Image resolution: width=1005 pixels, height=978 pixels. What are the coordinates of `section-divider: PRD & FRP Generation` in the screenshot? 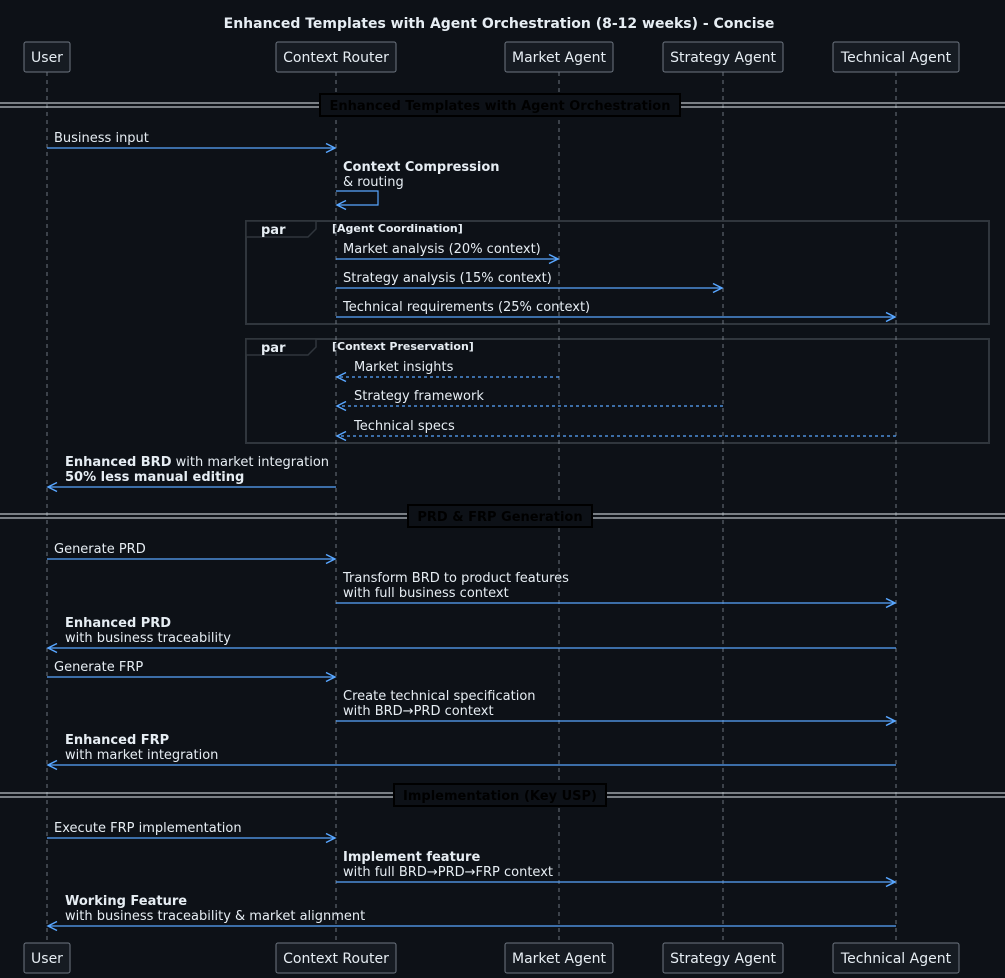 It's located at (502, 516).